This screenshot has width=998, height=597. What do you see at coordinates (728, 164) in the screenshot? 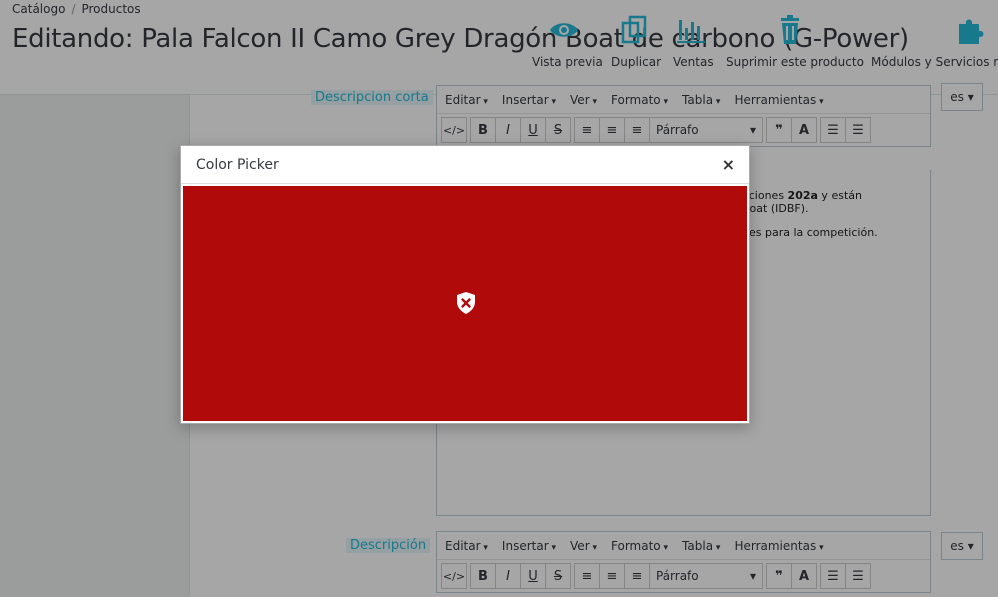
I see `close-button: ×` at bounding box center [728, 164].